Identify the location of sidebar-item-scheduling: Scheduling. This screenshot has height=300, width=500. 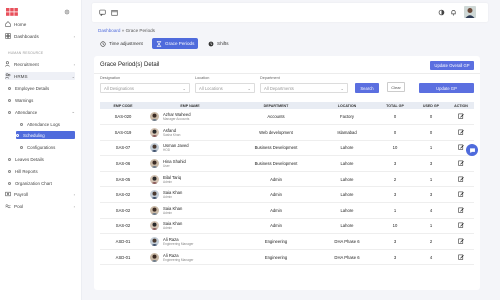
(45, 135).